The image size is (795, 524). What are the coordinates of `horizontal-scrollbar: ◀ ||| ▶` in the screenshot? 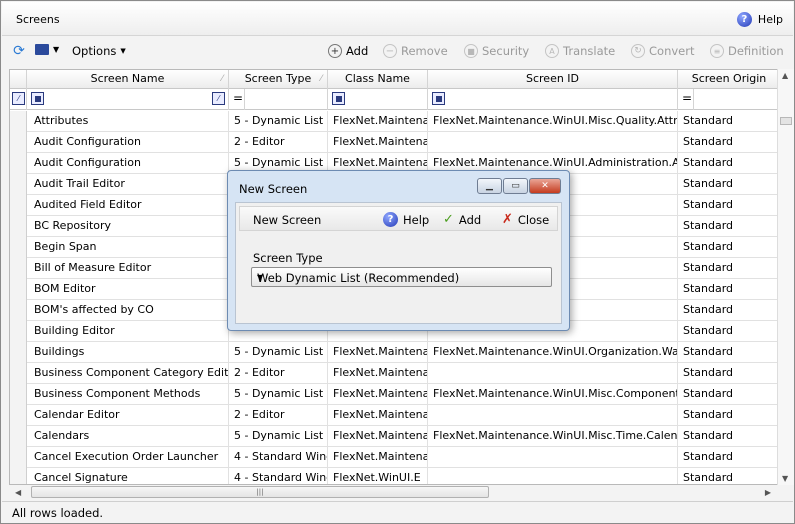 It's located at (393, 492).